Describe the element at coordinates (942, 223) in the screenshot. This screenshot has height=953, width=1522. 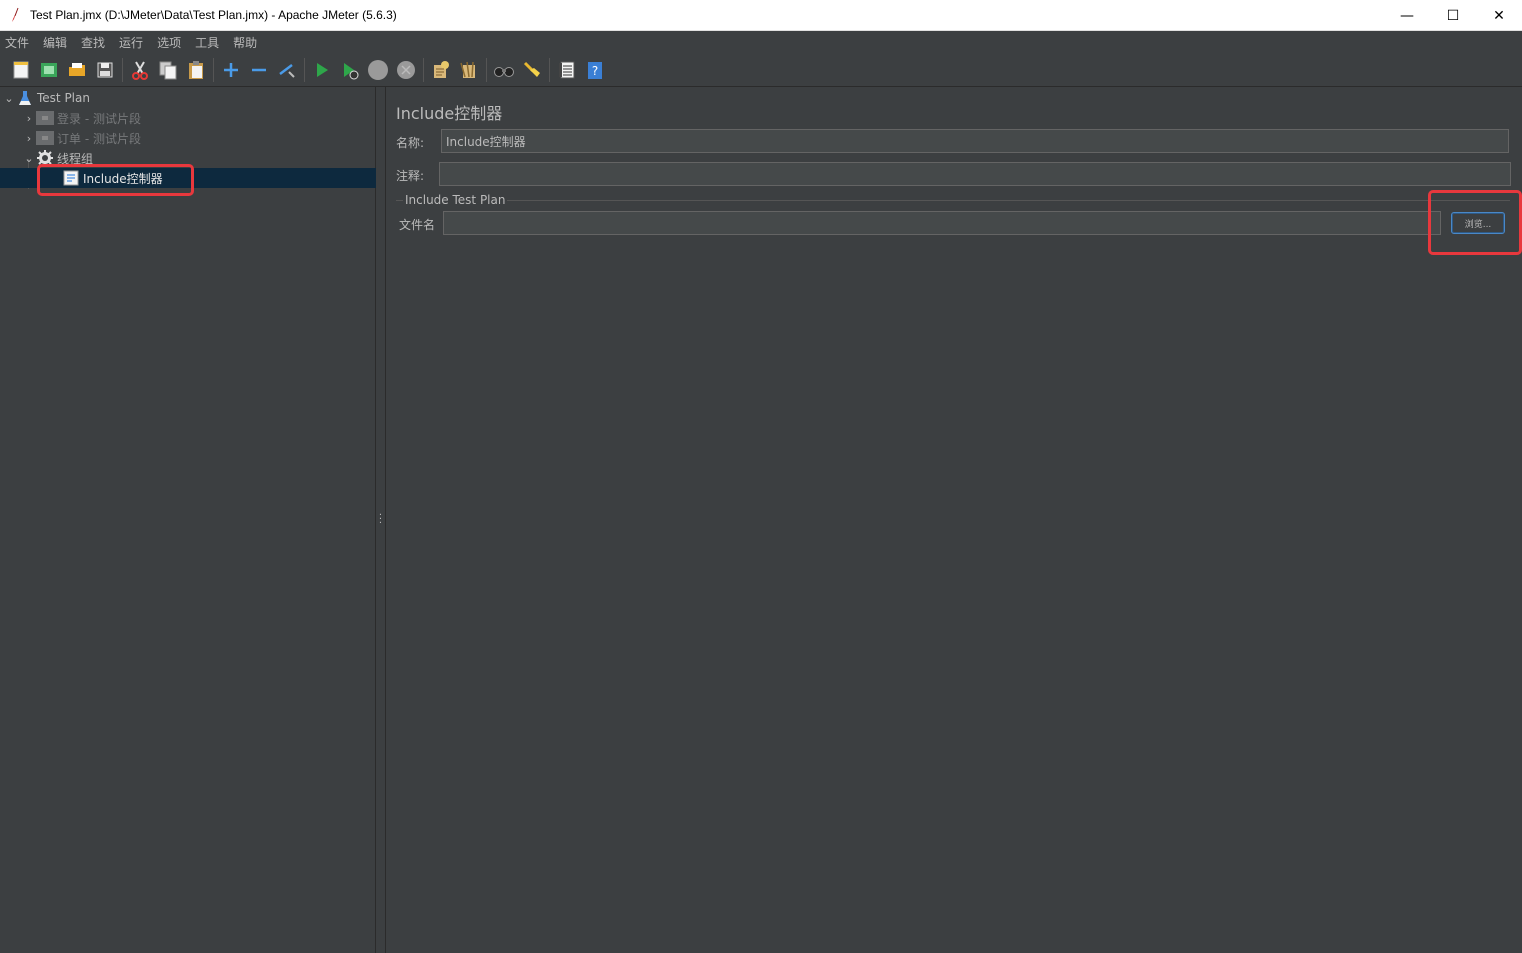
I see `filename-field` at that location.